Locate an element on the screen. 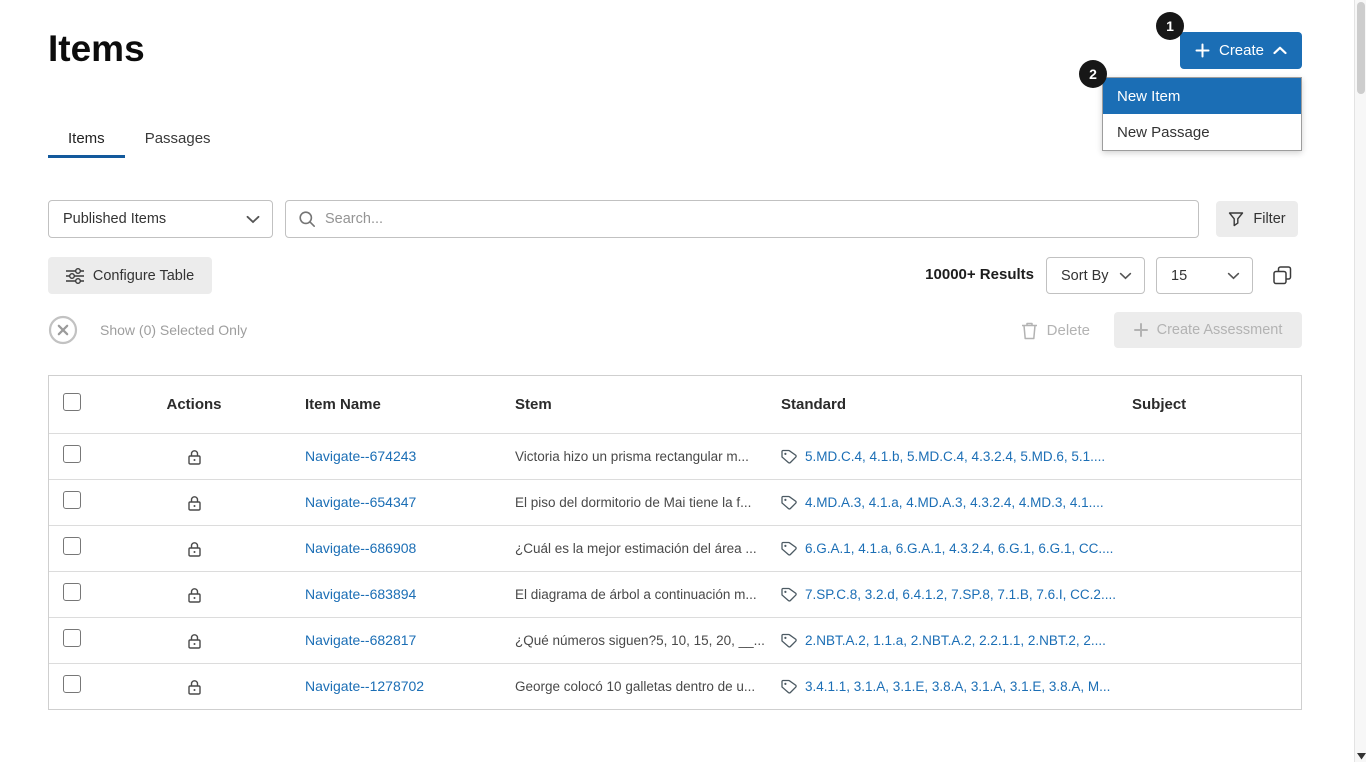 The height and width of the screenshot is (762, 1366). tab-bar: Items Passages is located at coordinates (139, 139).